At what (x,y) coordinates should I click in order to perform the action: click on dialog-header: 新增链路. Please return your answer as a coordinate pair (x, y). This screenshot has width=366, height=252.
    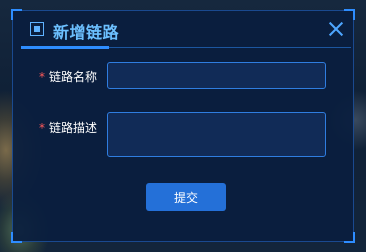
    Looking at the image, I should click on (183, 29).